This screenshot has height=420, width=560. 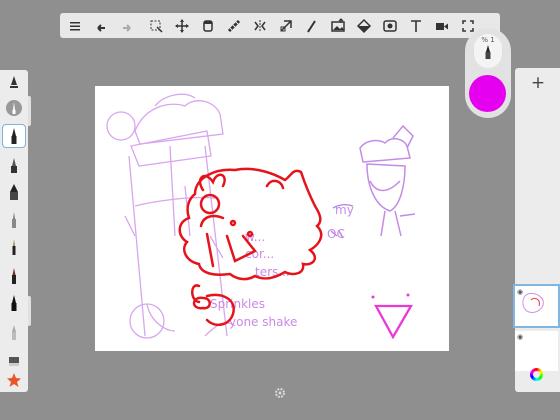 What do you see at coordinates (338, 25) in the screenshot?
I see `image-import-icon` at bounding box center [338, 25].